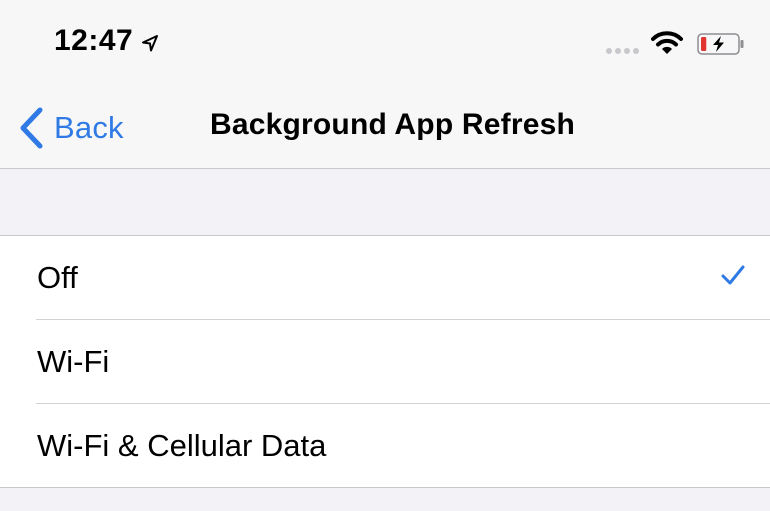  What do you see at coordinates (720, 44) in the screenshot?
I see `battery-charging-icon` at bounding box center [720, 44].